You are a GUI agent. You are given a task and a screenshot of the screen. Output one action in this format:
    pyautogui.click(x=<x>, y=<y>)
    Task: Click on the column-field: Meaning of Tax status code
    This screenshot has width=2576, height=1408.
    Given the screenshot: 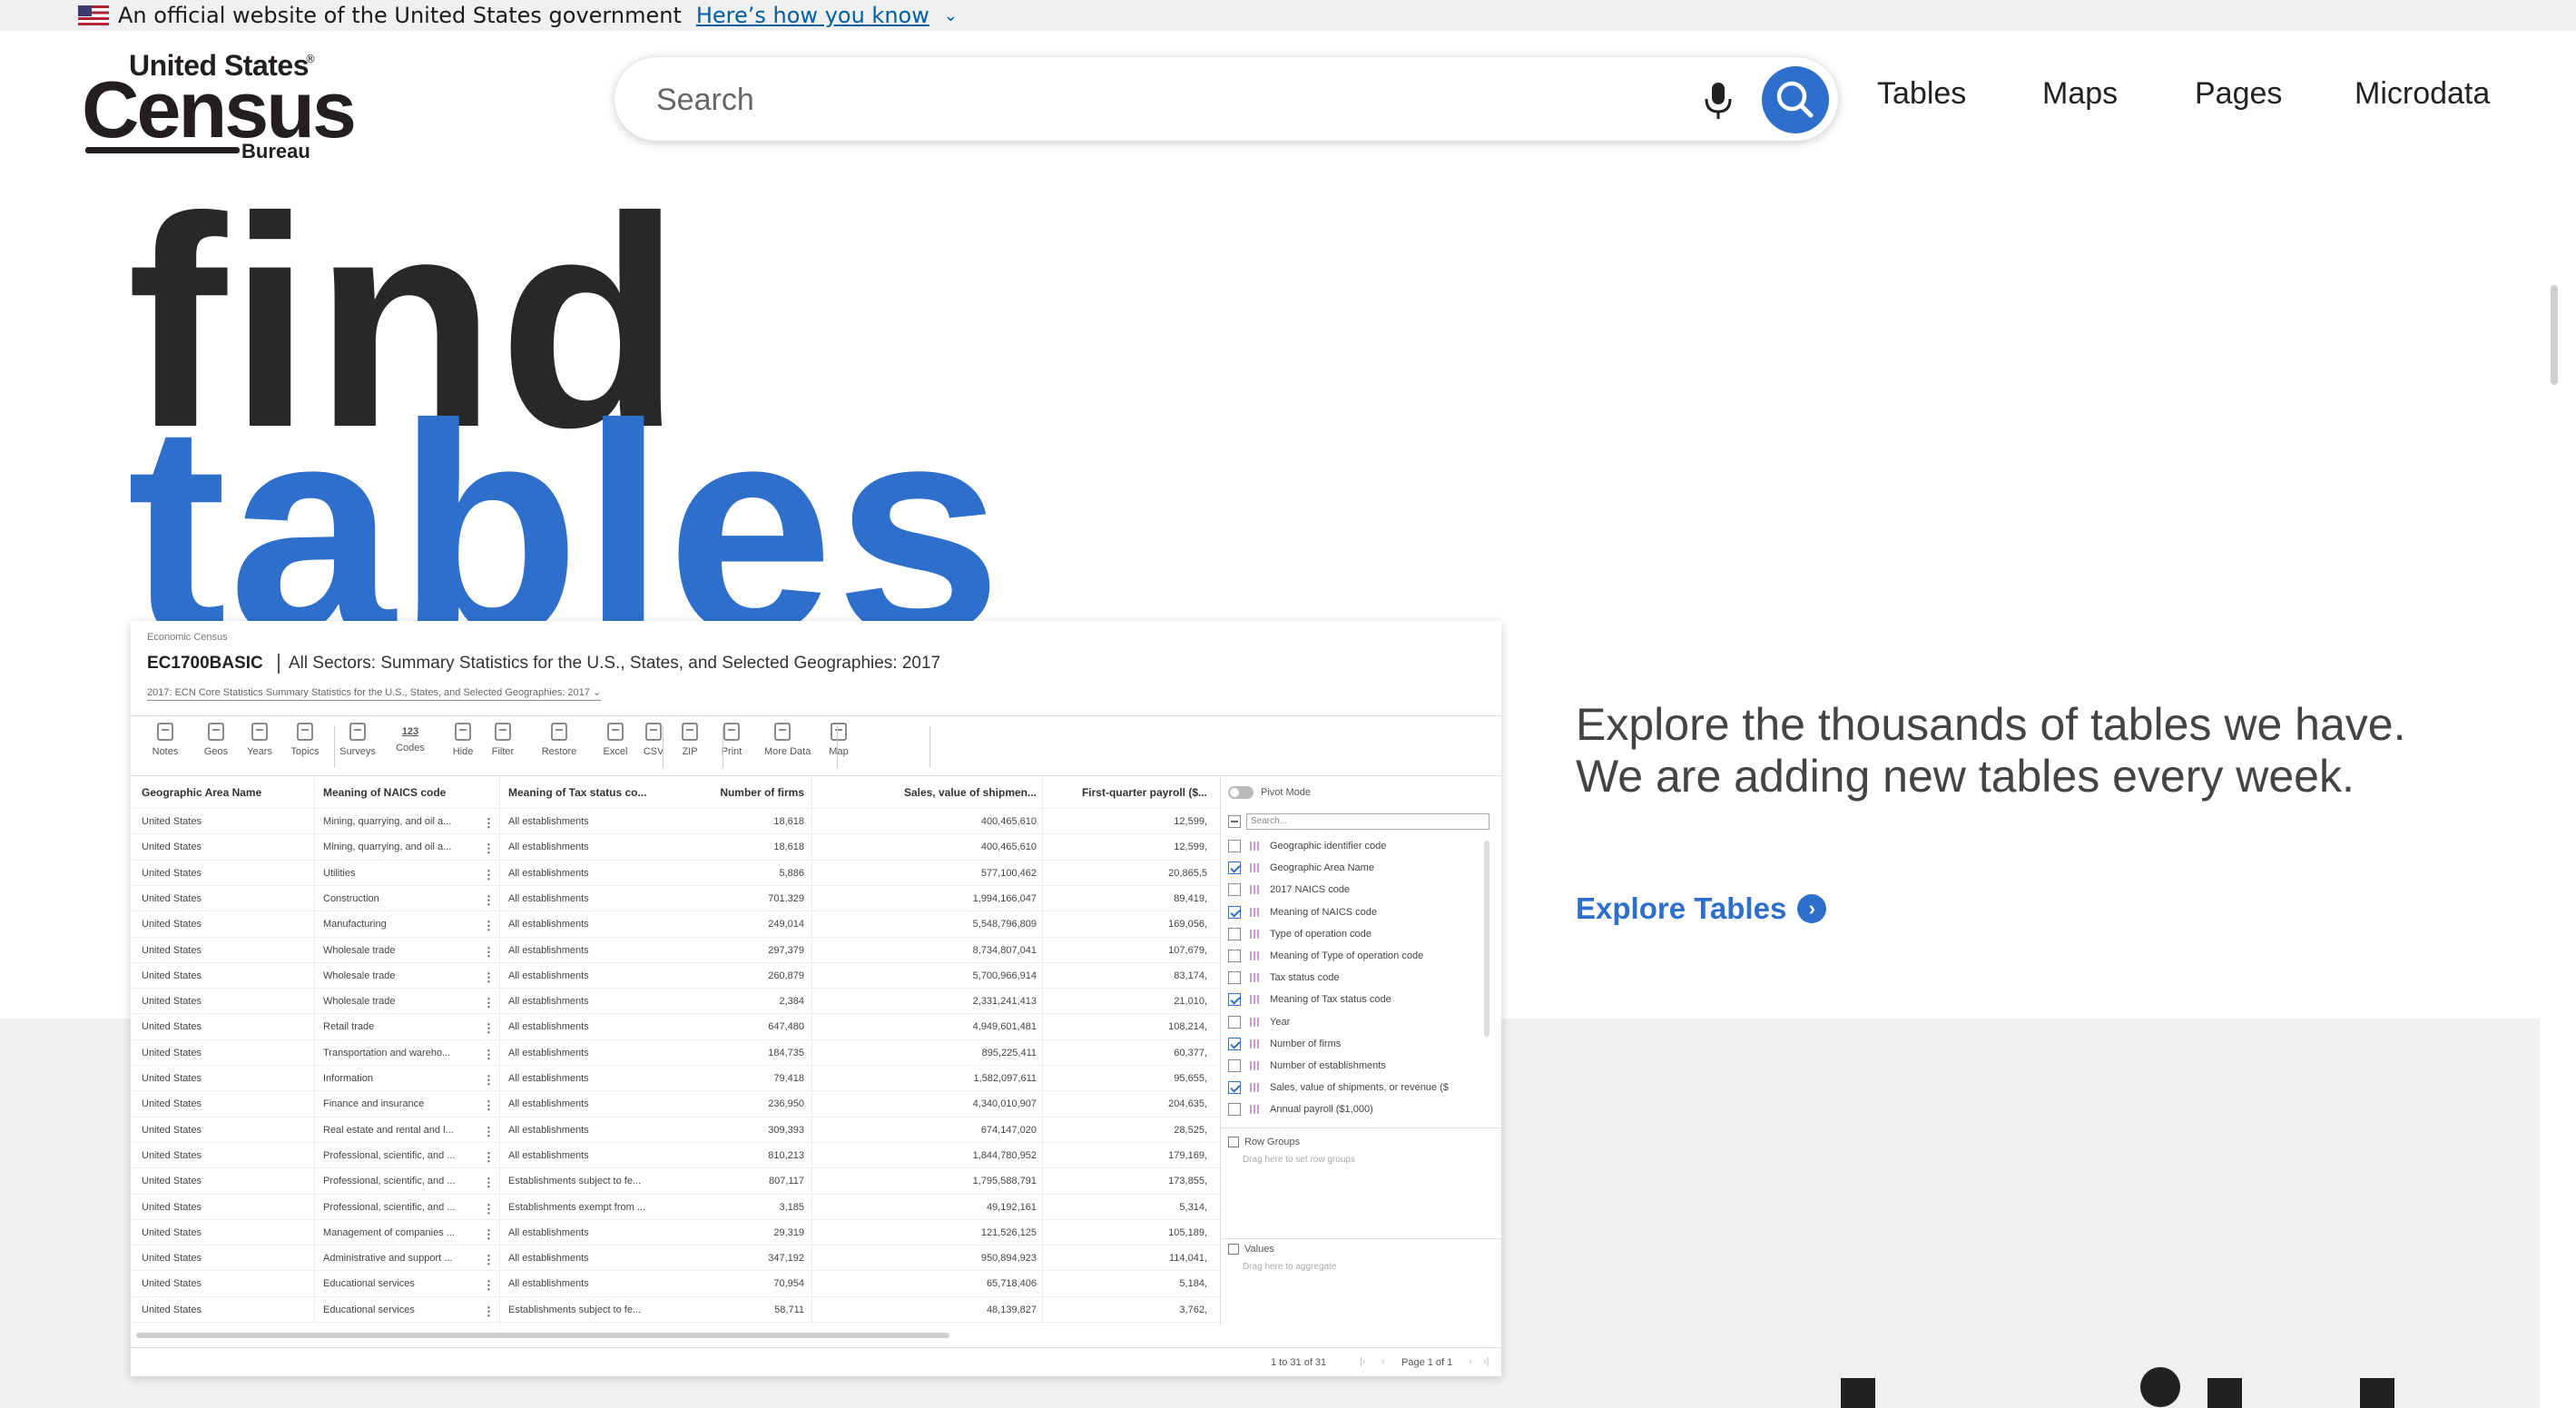 What is the action you would take?
    pyautogui.click(x=1309, y=999)
    